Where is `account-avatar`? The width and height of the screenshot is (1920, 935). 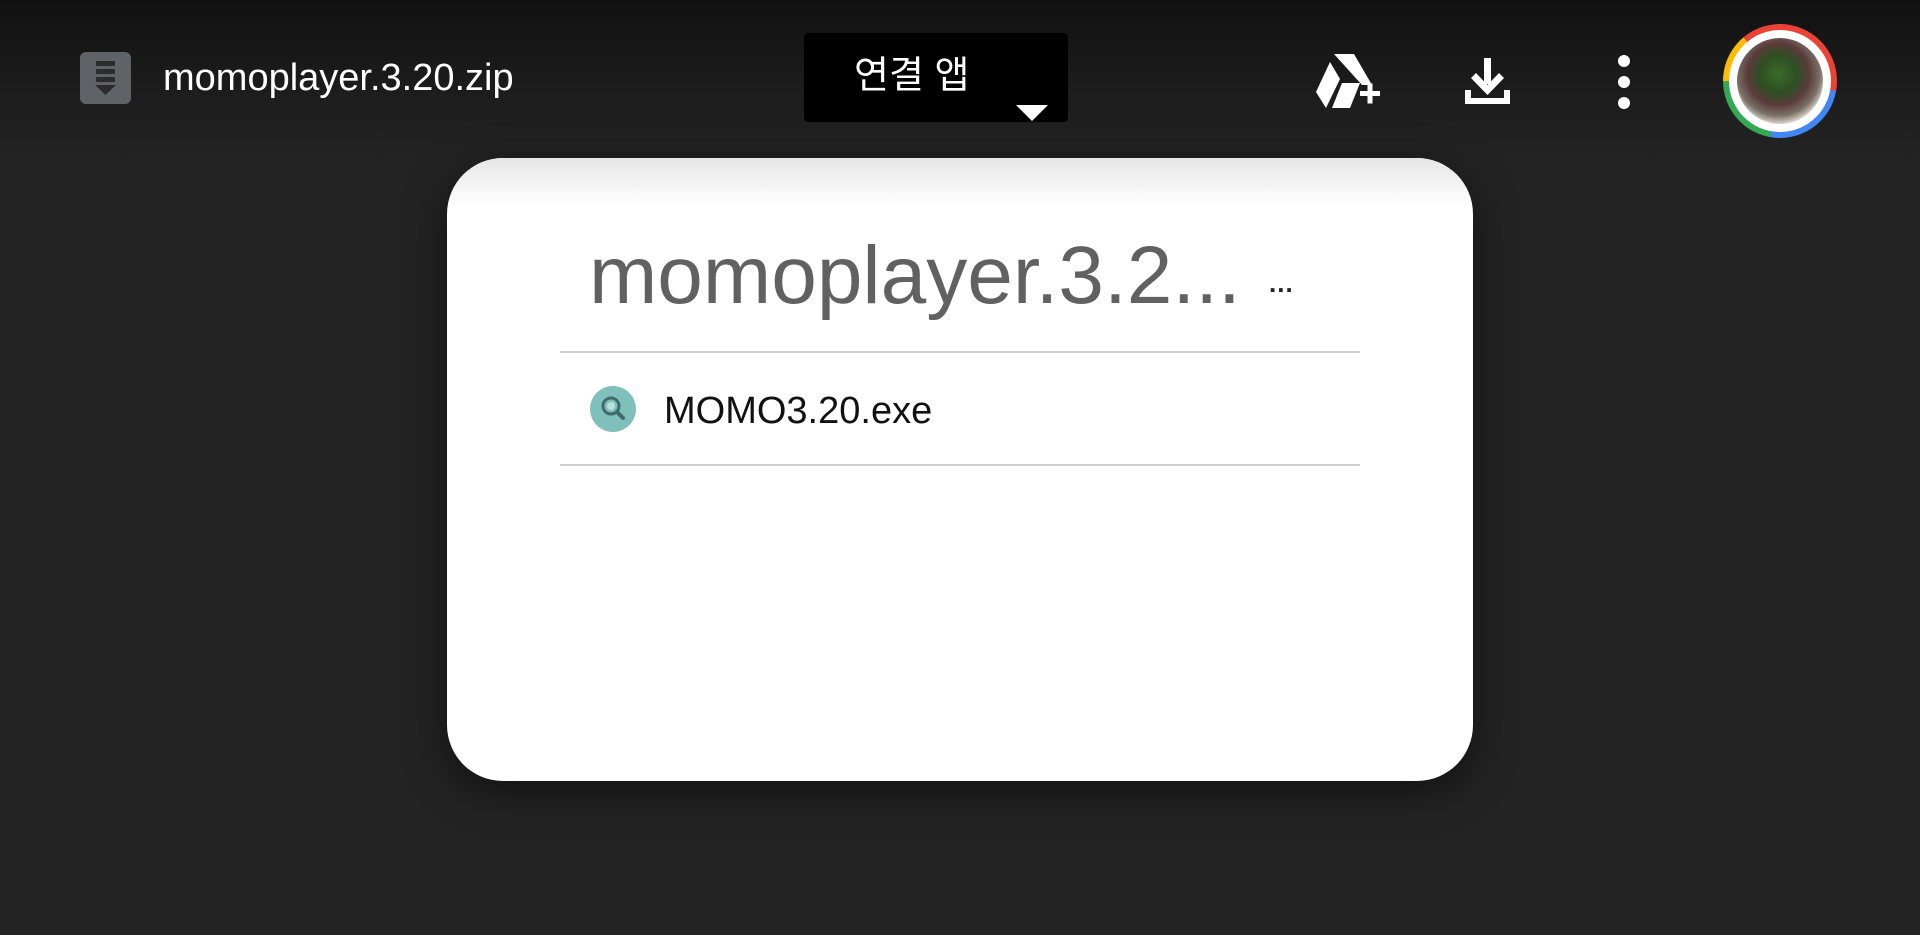 account-avatar is located at coordinates (1780, 81).